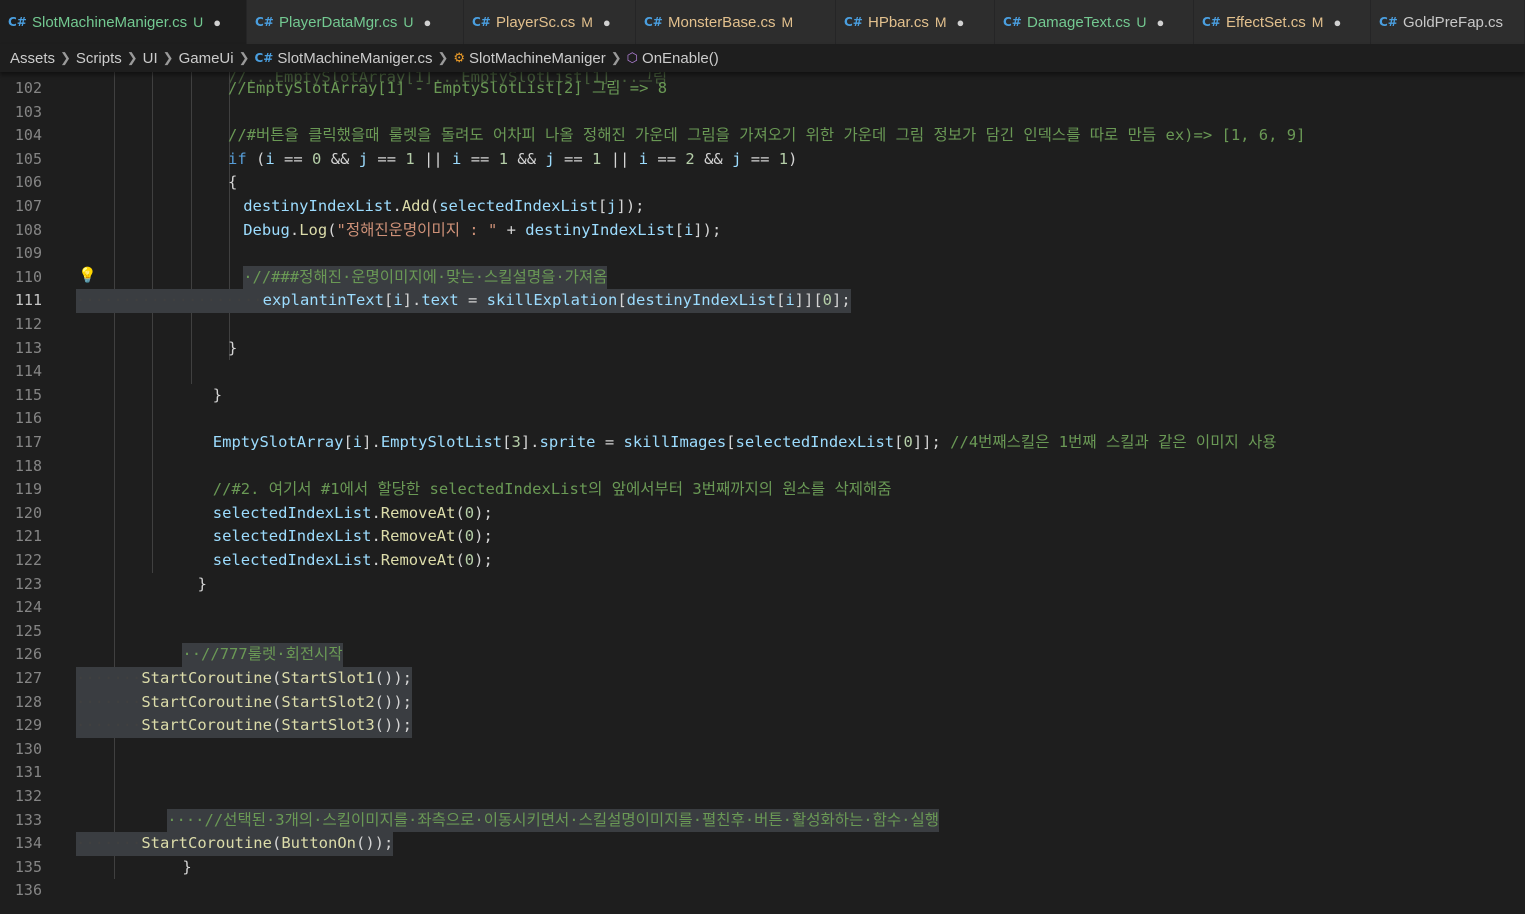  Describe the element at coordinates (87, 275) in the screenshot. I see `lightbulb-icon: 💡` at that location.